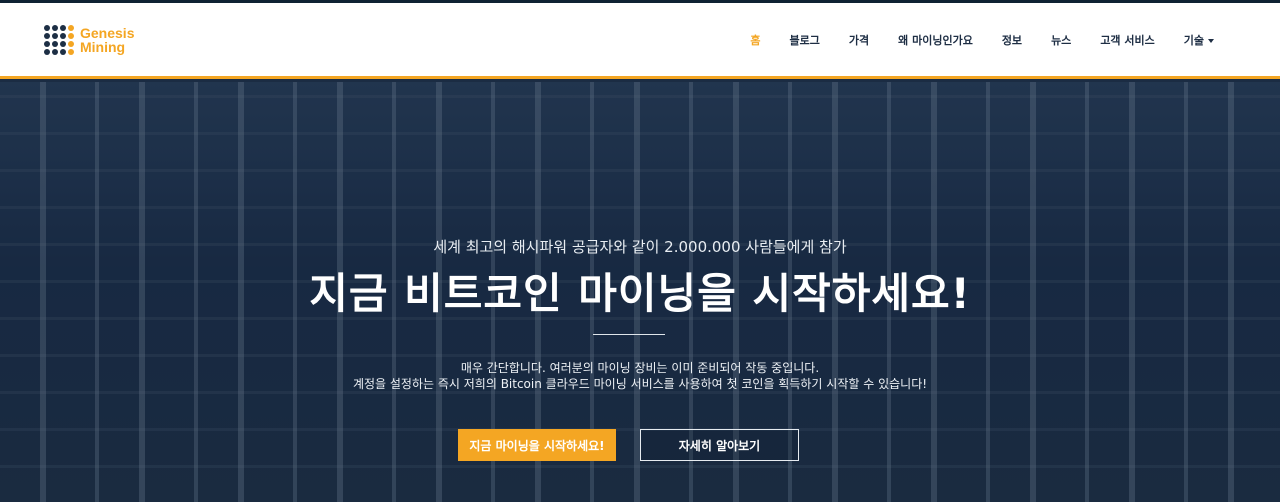  Describe the element at coordinates (755, 40) in the screenshot. I see `nav-item-home: 홈` at that location.